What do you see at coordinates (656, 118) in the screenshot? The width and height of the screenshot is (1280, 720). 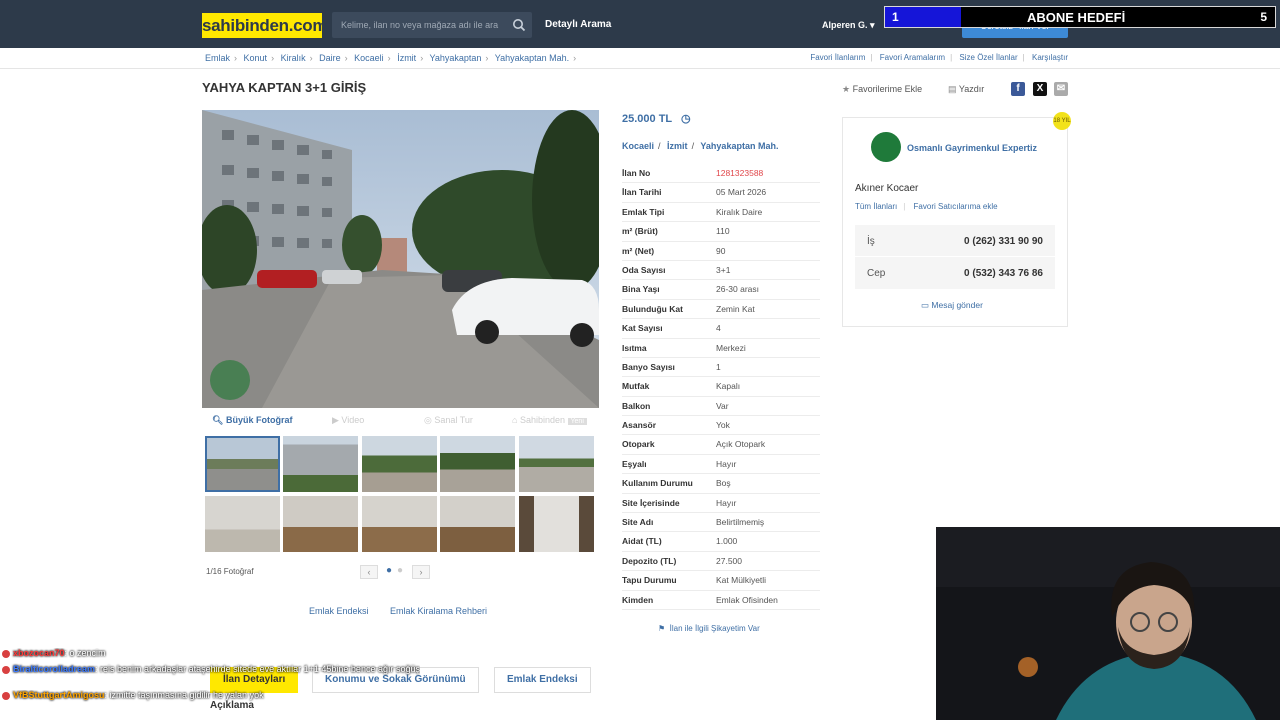 I see `price: 25.000 TL ◷` at bounding box center [656, 118].